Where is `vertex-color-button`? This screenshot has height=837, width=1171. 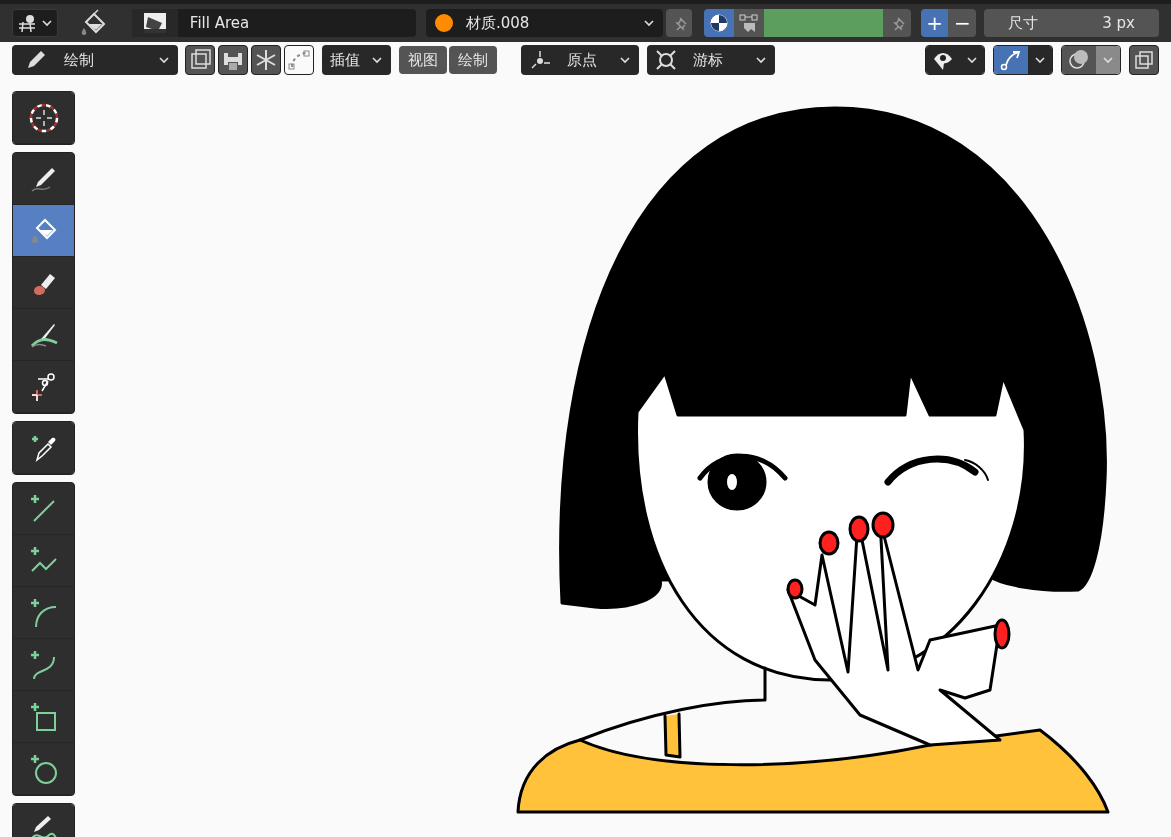 vertex-color-button is located at coordinates (719, 23).